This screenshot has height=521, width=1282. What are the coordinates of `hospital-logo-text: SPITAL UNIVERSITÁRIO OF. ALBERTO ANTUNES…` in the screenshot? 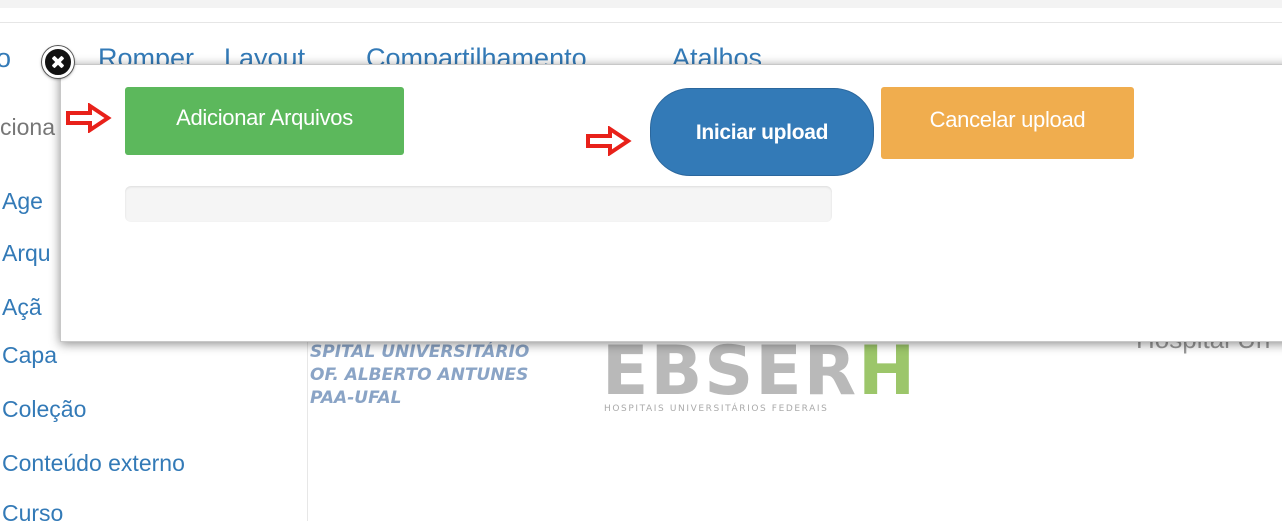 It's located at (440, 375).